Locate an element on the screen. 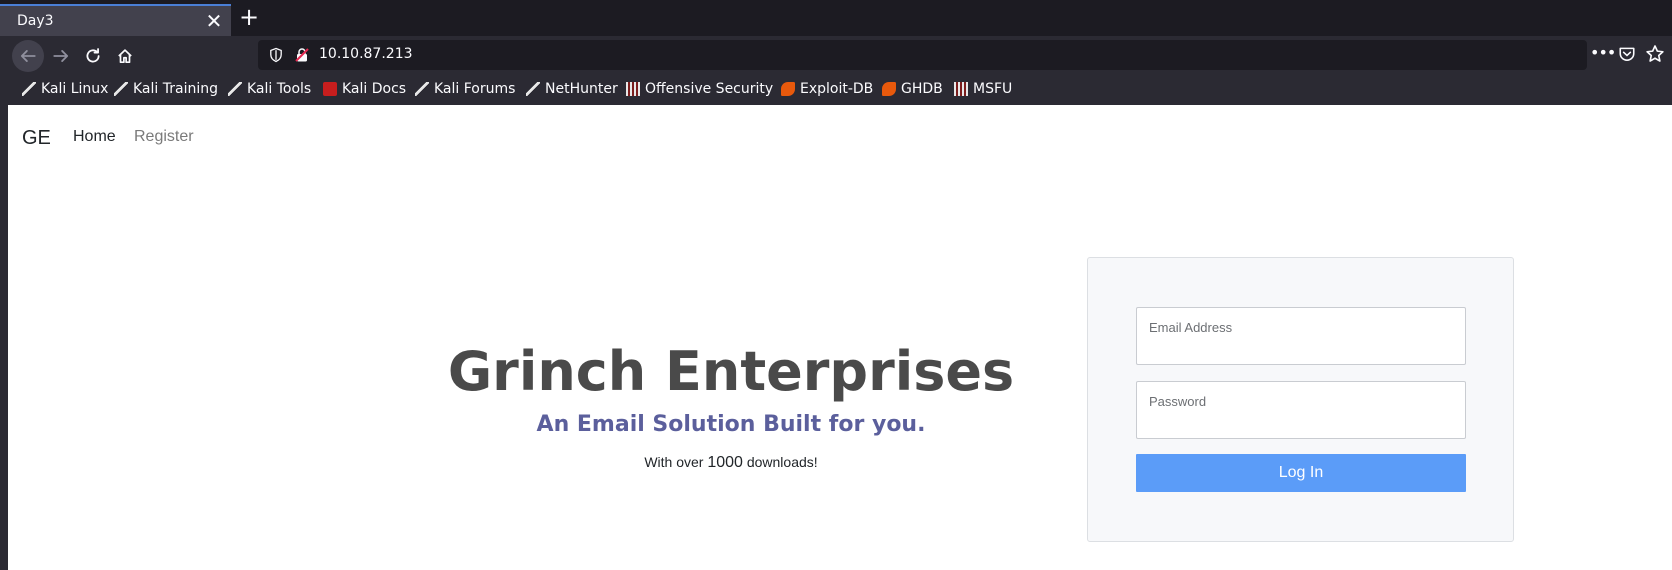  login-form: Log In is located at coordinates (1300, 399).